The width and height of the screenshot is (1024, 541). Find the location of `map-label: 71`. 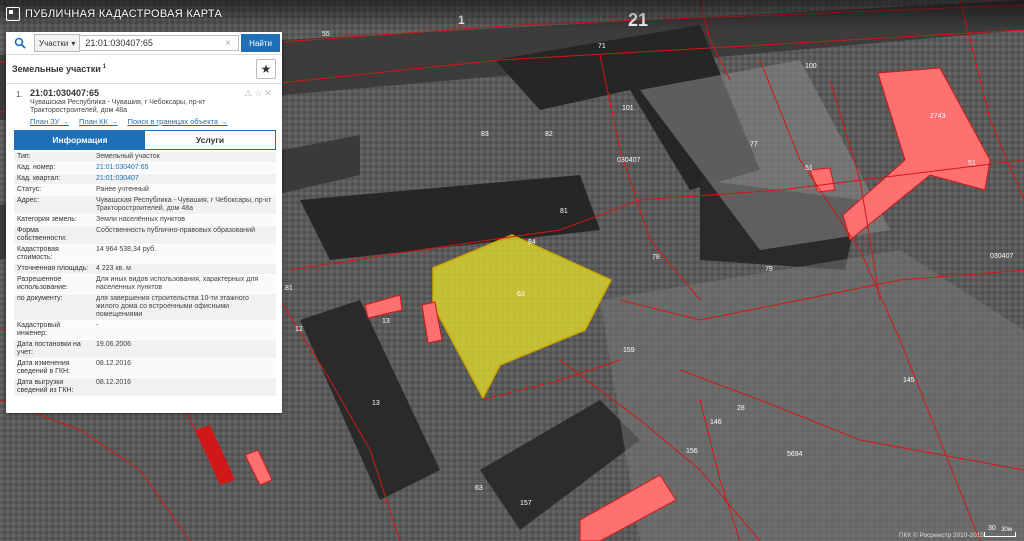

map-label: 71 is located at coordinates (602, 46).